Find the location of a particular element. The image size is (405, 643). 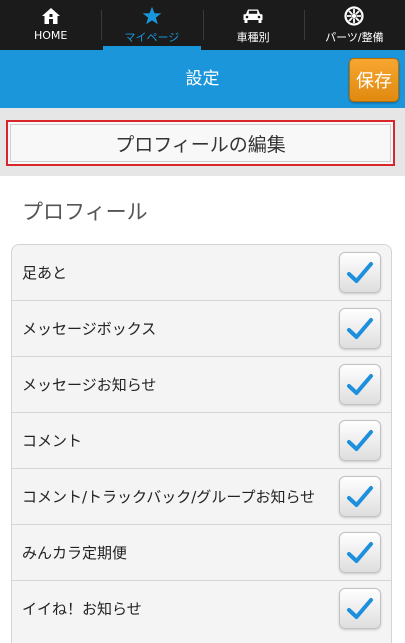

list-item-label: コメント is located at coordinates (52, 441).